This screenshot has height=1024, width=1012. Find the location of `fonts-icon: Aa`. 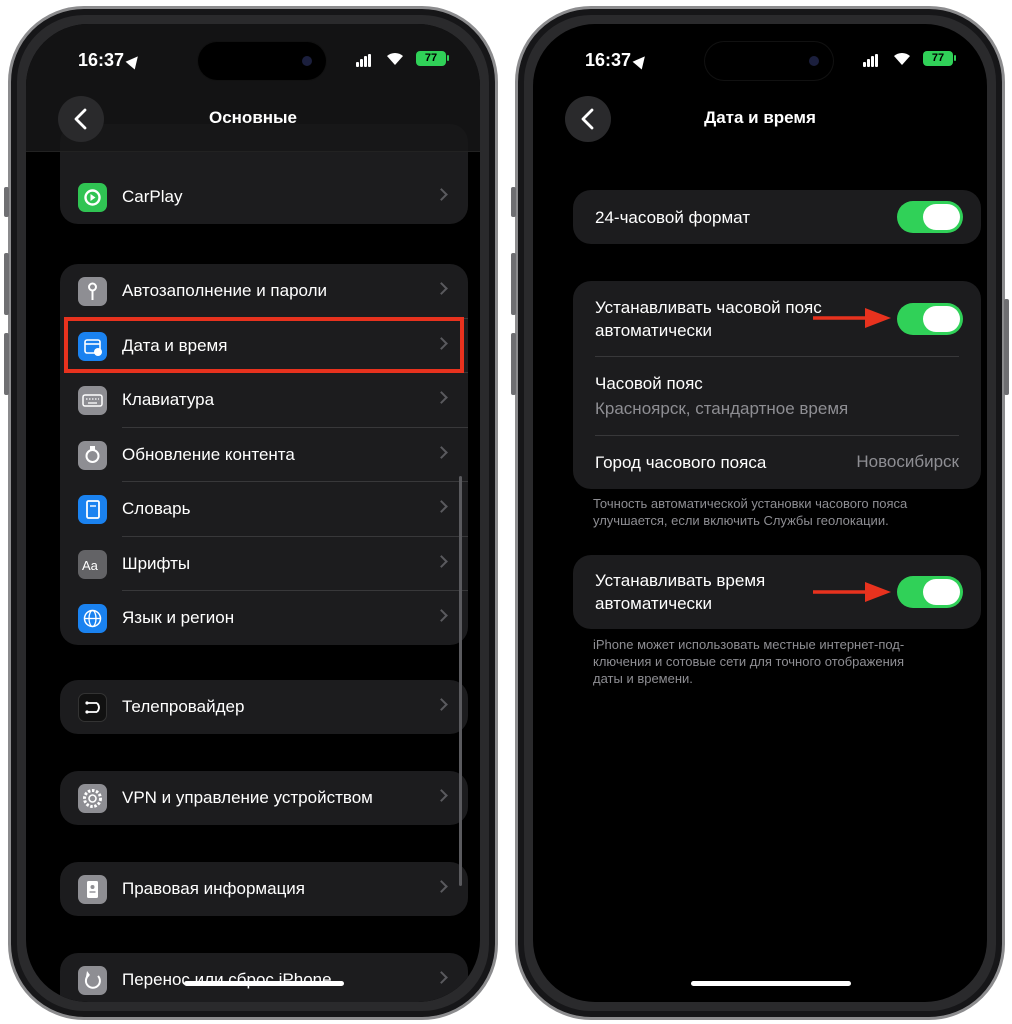

fonts-icon: Aa is located at coordinates (92, 564).